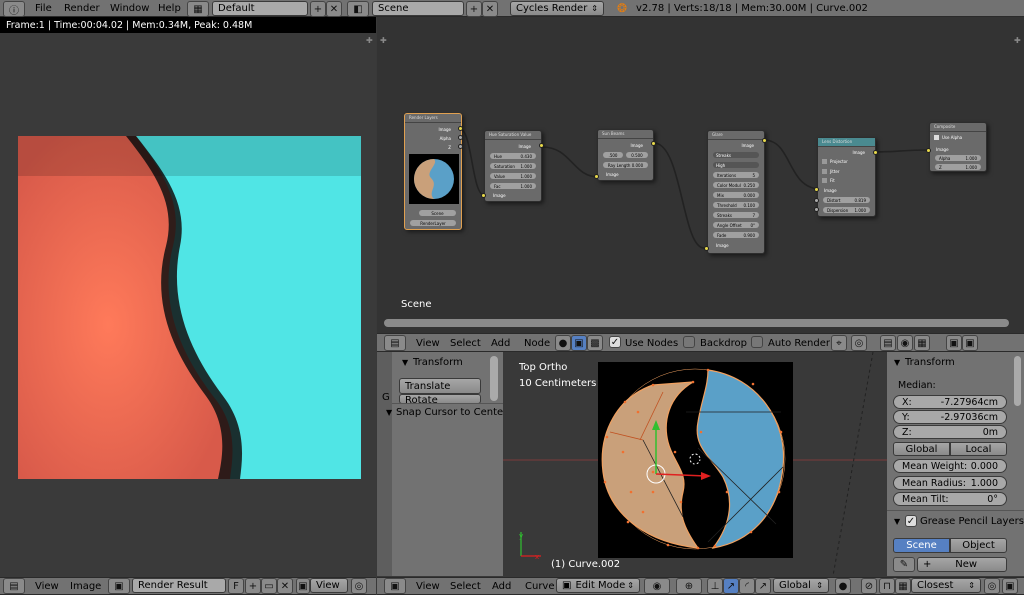  I want to click on screen-layout-icon: ▦, so click(198, 9).